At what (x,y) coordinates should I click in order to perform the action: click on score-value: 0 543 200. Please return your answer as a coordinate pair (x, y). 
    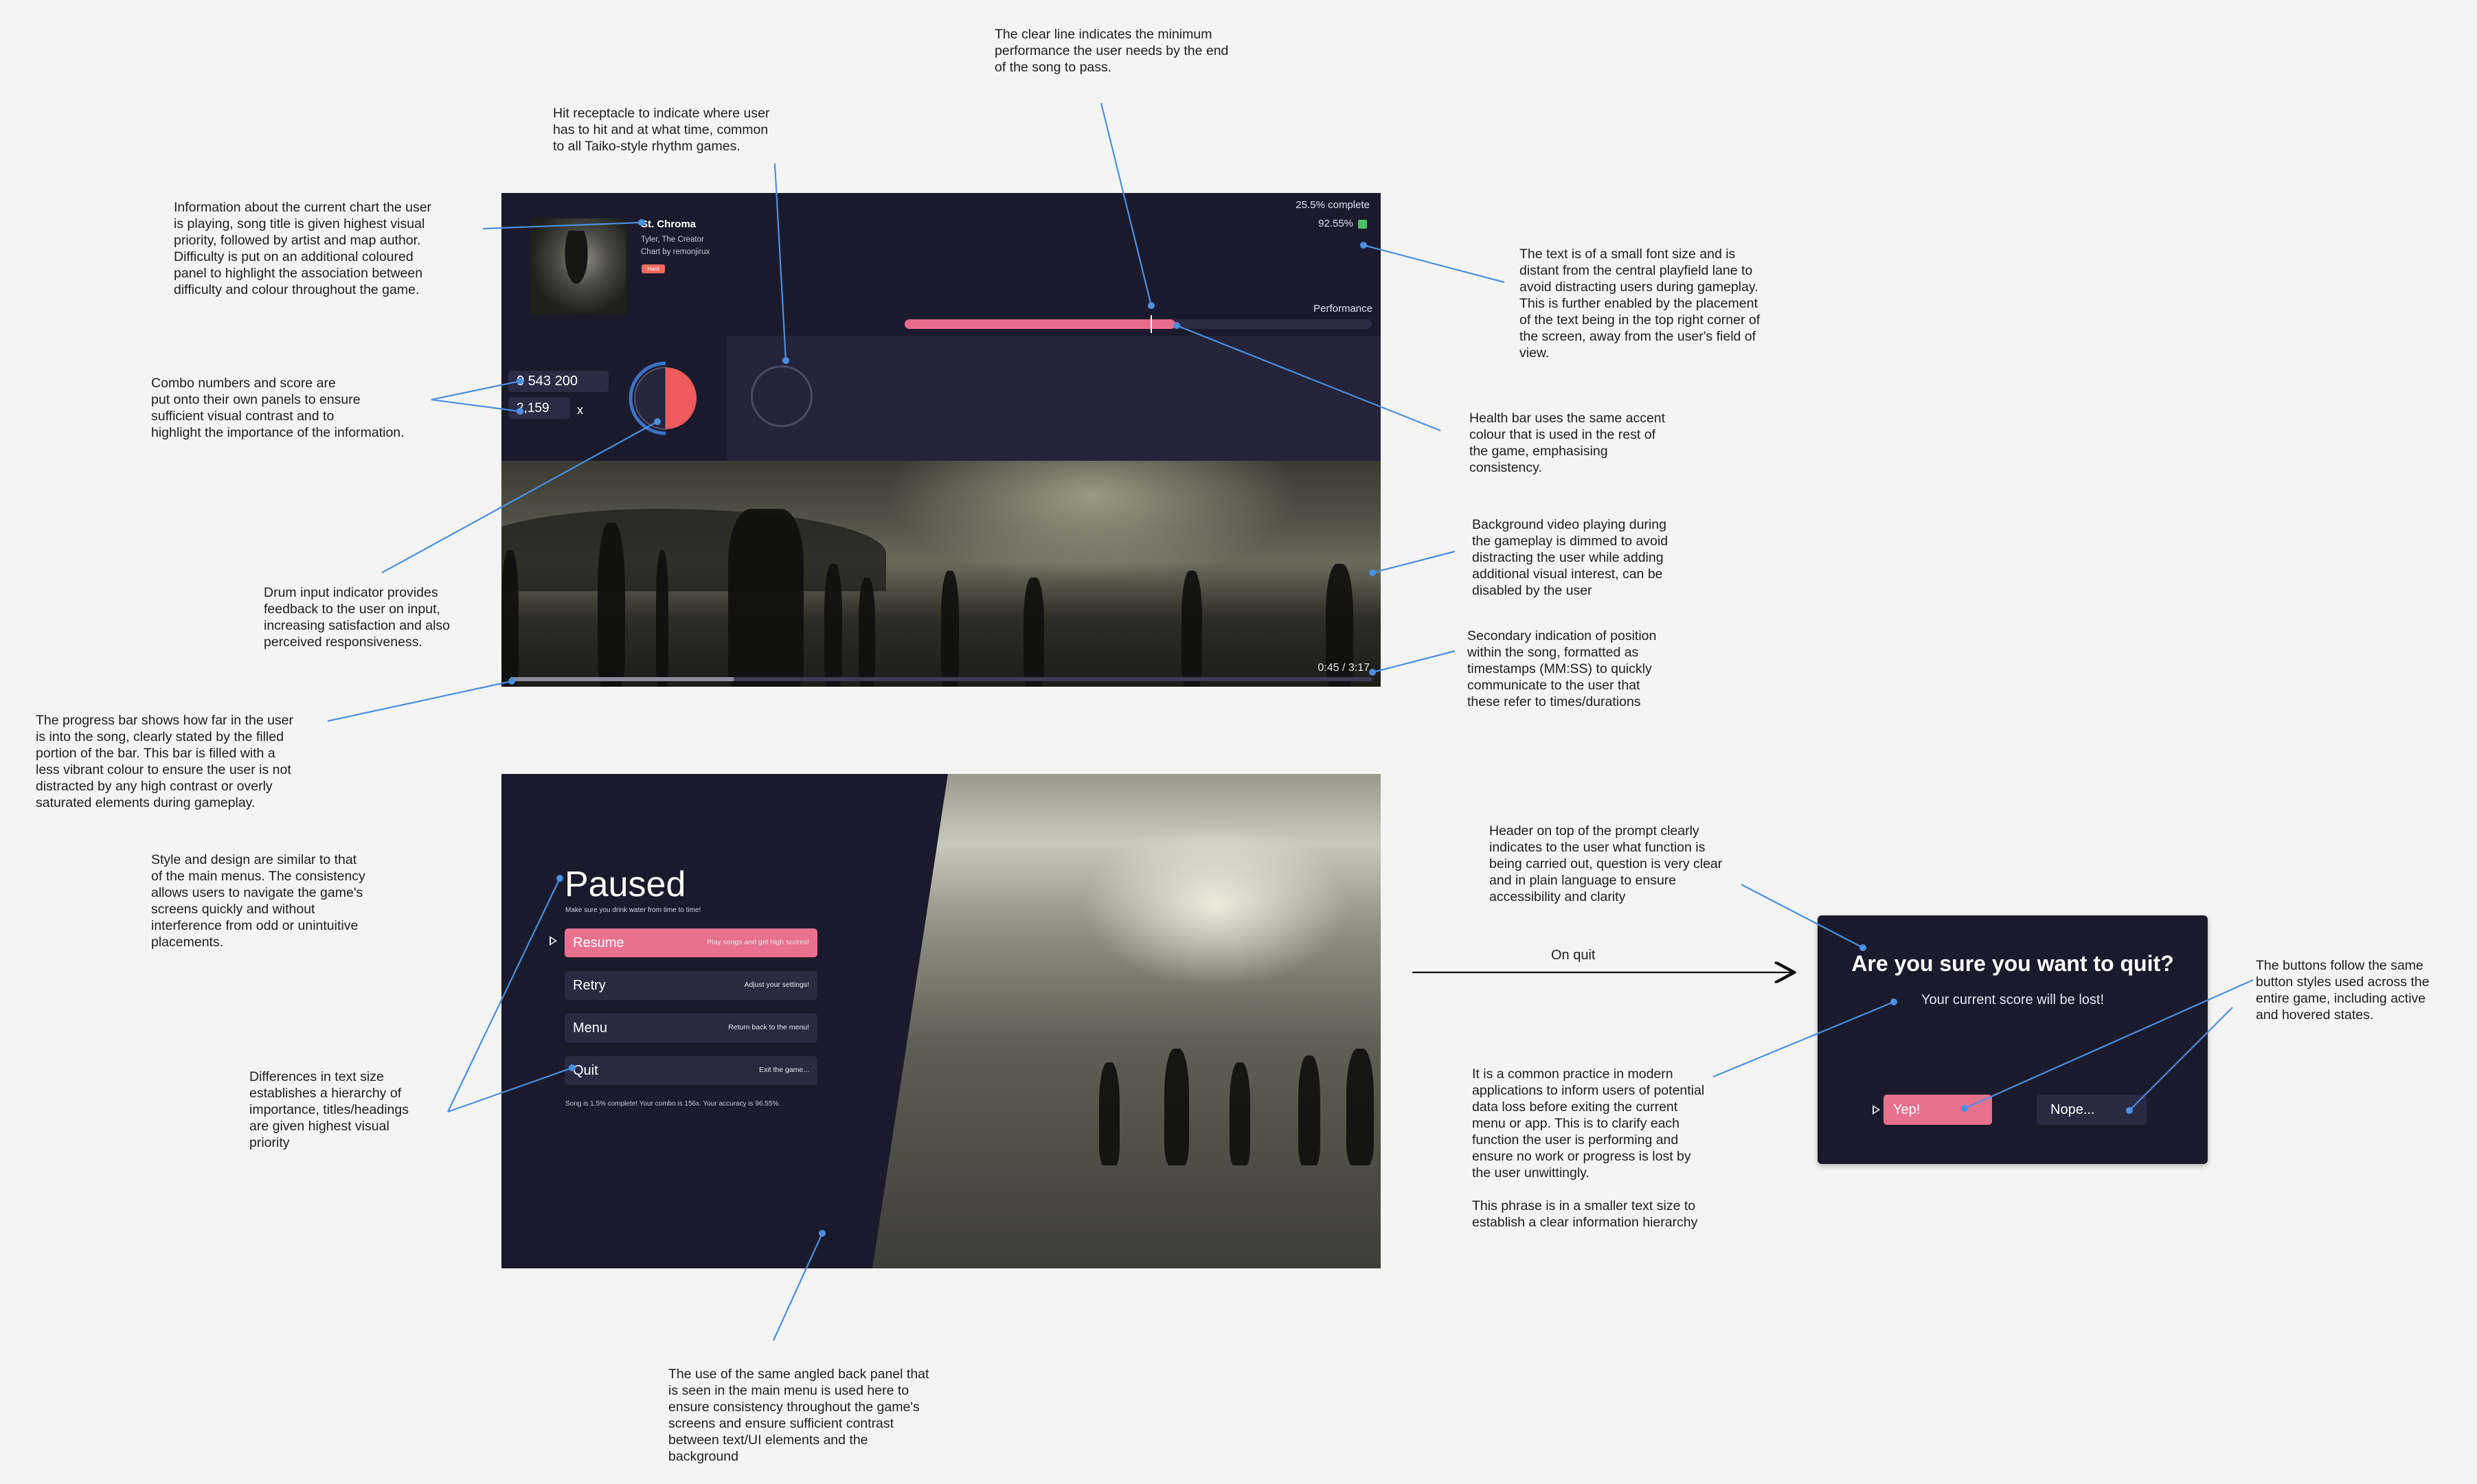
    Looking at the image, I should click on (547, 382).